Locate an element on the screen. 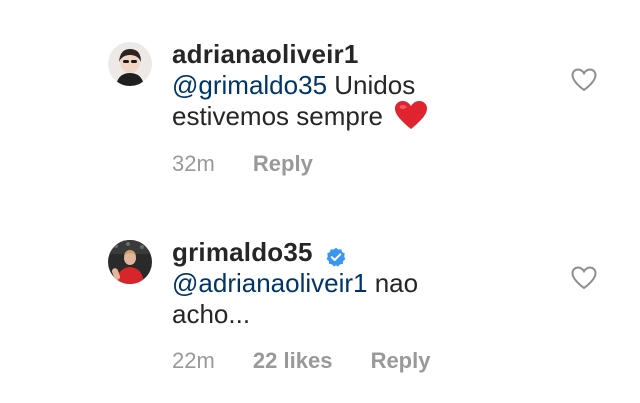  comment-meta: 22m 22 likes Reply is located at coordinates (332, 361).